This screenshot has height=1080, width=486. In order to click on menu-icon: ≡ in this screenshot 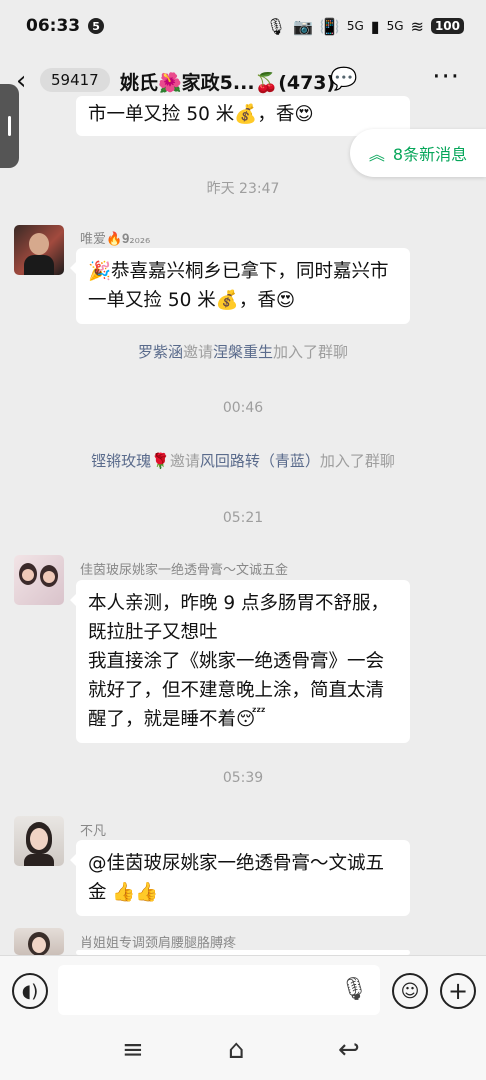, I will do `click(133, 1050)`.